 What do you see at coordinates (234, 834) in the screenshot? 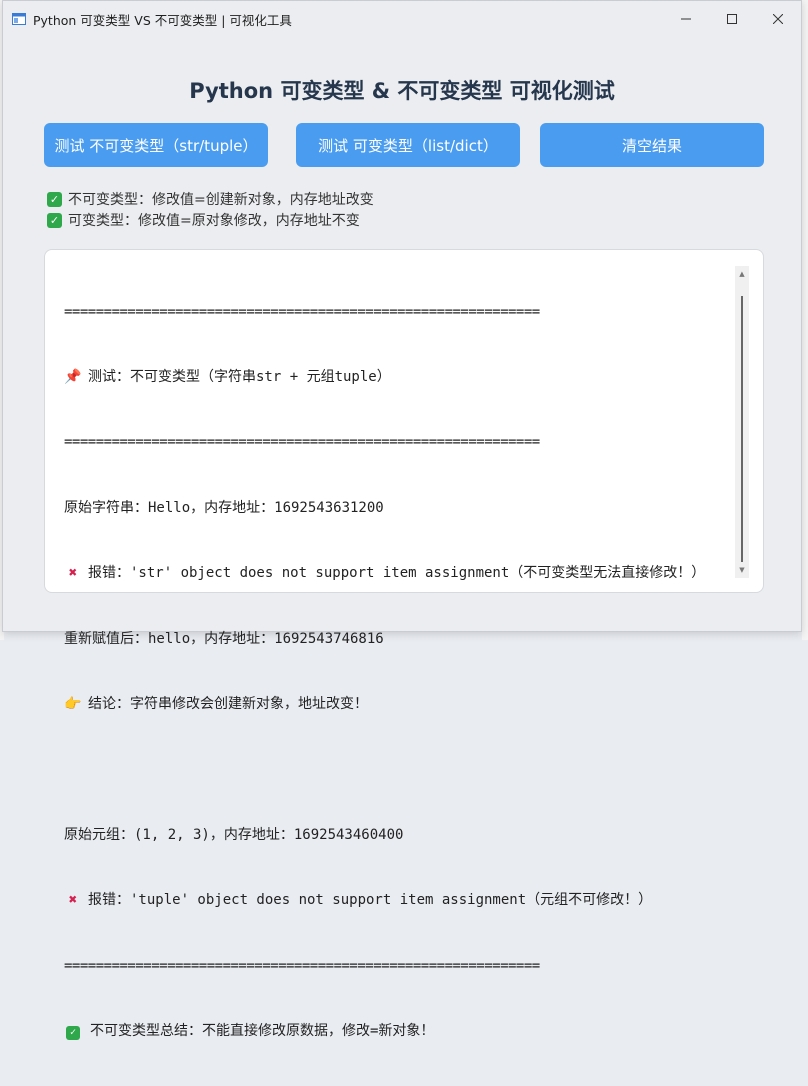
I see `log-line-orig-tuple: 原始元组：(1, 2, 3)，内存地址：1692543460400` at bounding box center [234, 834].